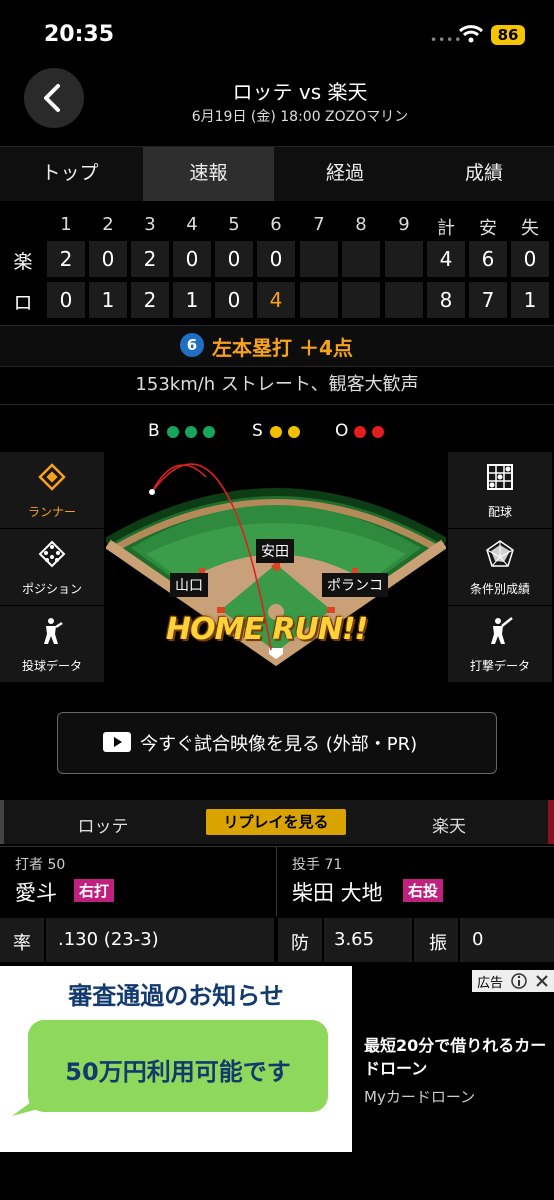 The height and width of the screenshot is (1200, 554). I want to click on clock: 20:35, so click(79, 34).